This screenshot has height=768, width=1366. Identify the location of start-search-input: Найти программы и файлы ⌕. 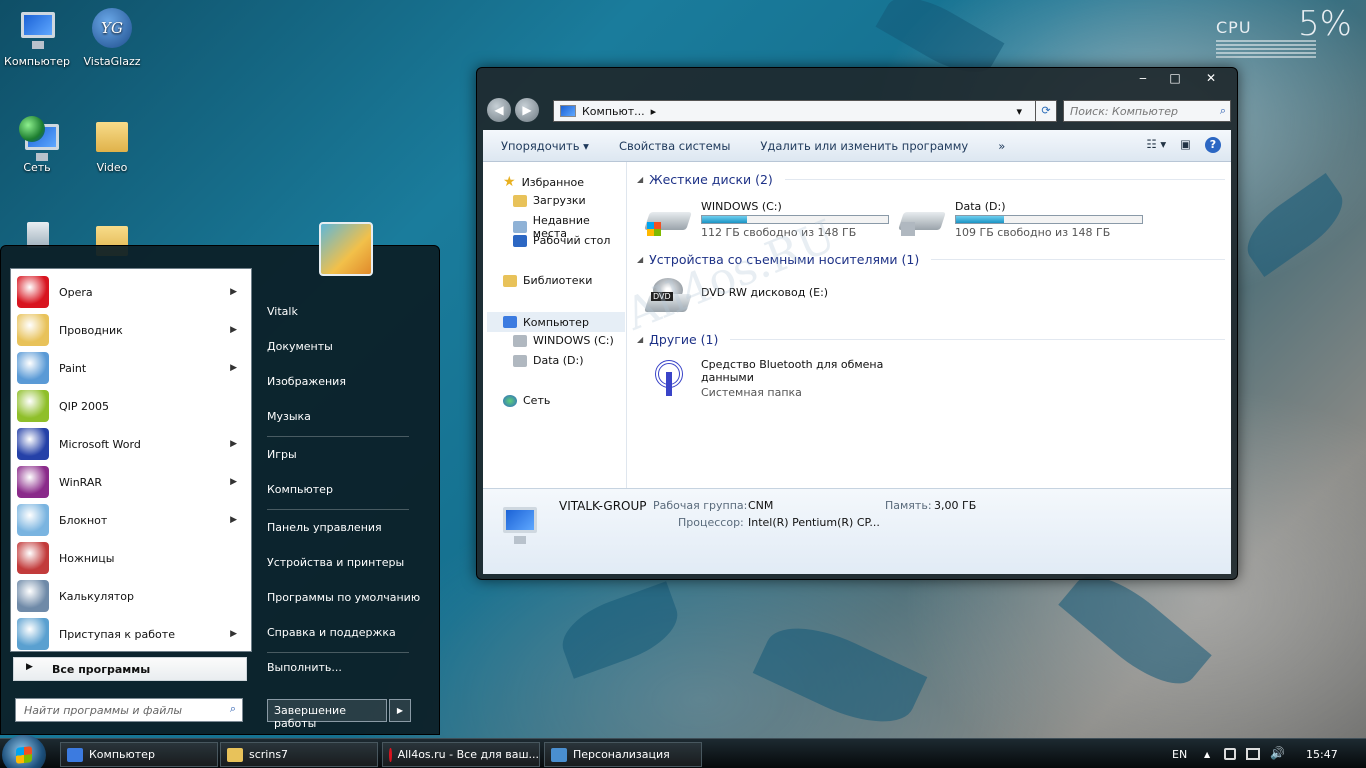
(129, 710).